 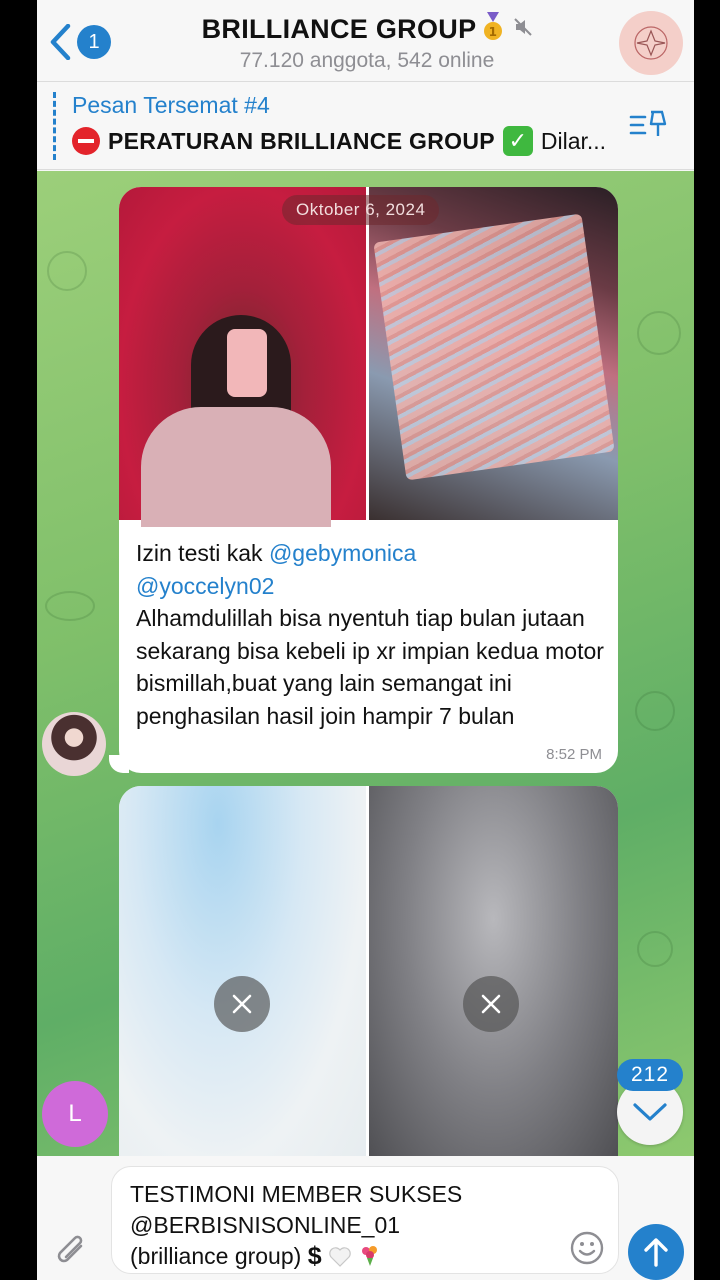 I want to click on mention-link: @gebymonica, so click(x=342, y=553).